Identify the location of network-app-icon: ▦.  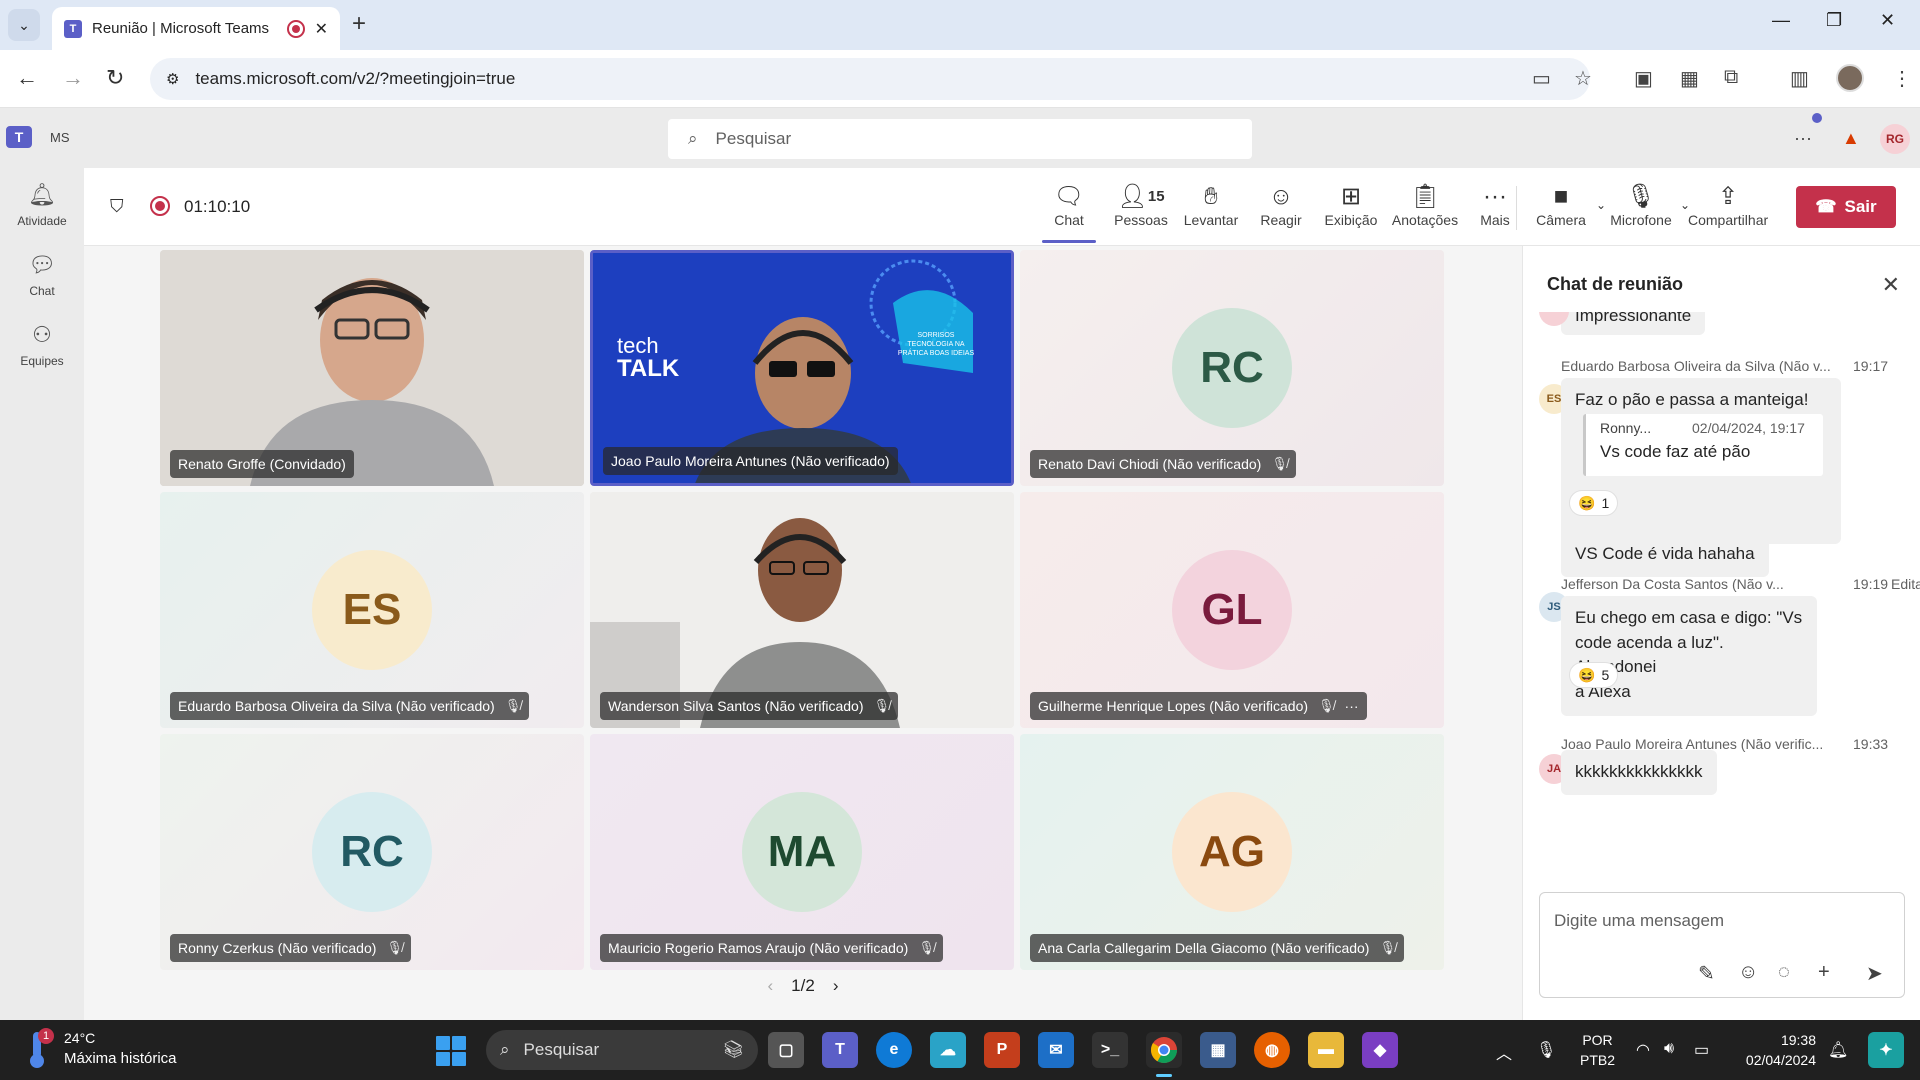
(1218, 1050).